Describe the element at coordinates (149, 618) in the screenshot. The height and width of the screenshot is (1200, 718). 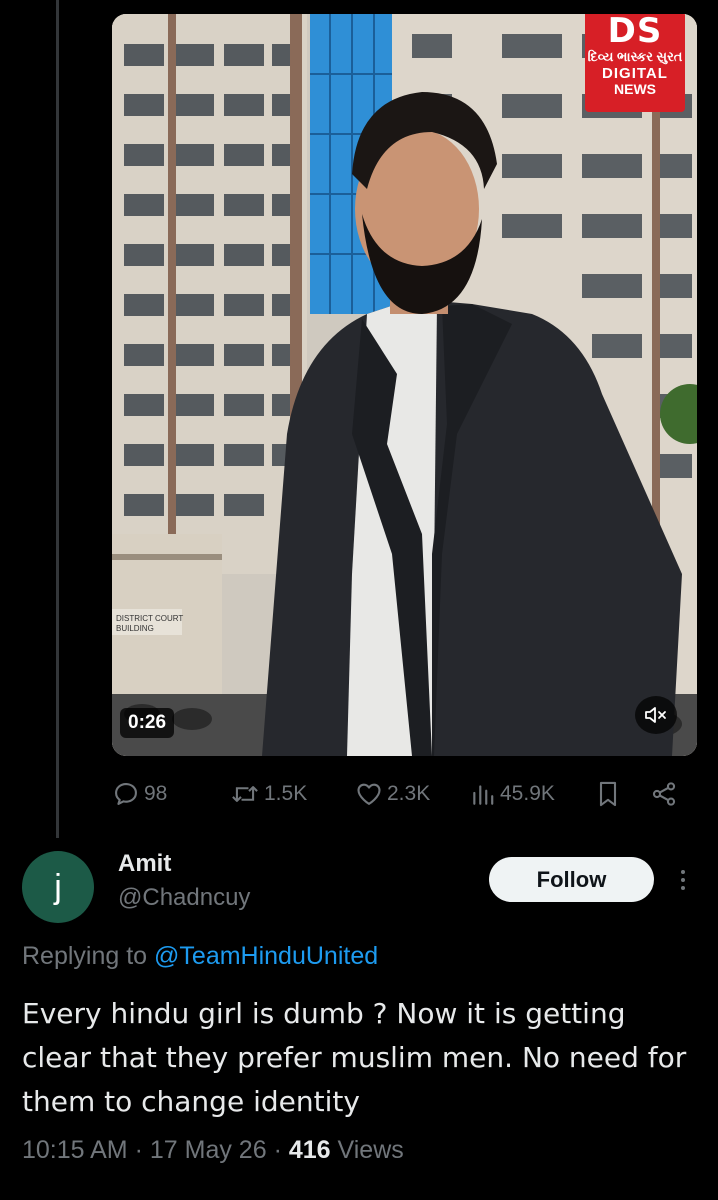
I see `svg-text: DISTRICT COURT` at that location.